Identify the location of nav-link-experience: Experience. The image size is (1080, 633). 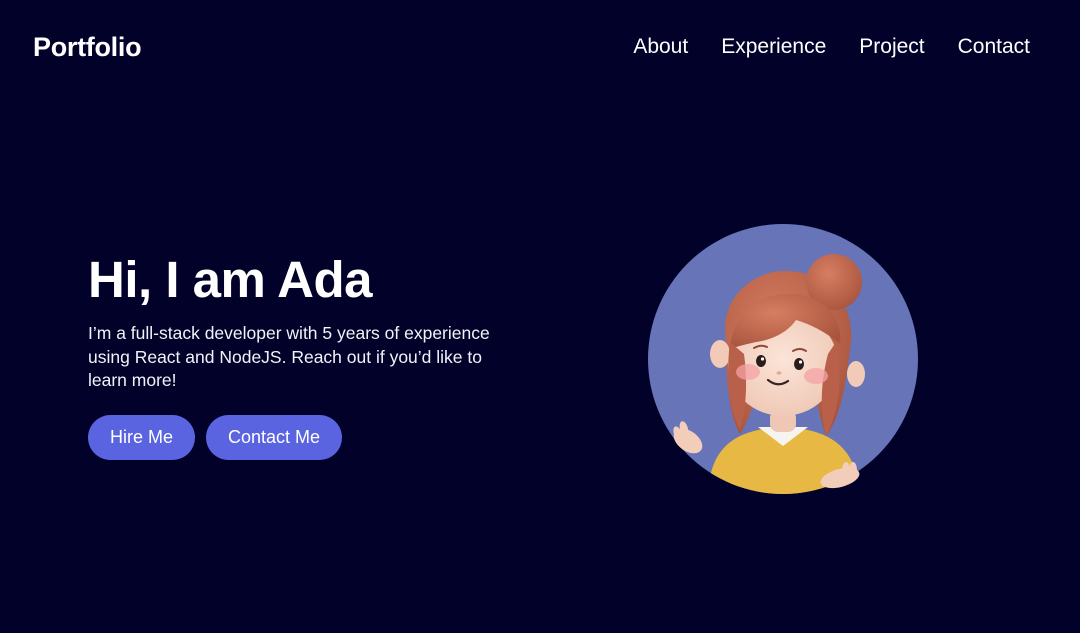
(773, 47).